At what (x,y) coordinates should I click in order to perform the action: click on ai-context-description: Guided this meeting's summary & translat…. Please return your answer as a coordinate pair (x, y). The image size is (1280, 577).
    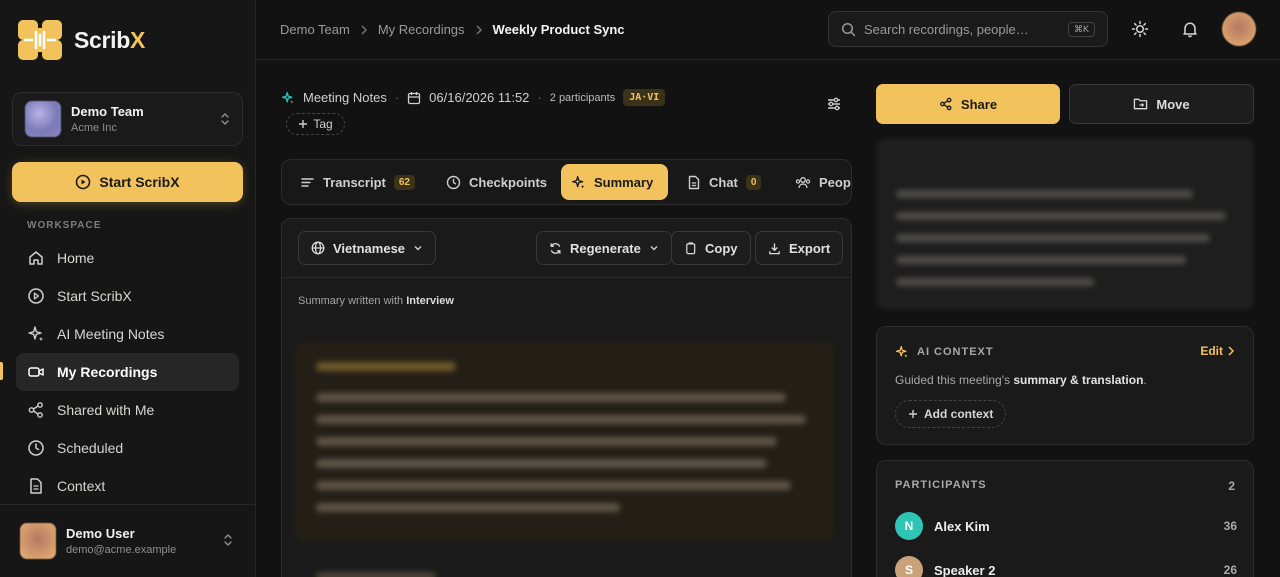
    Looking at the image, I should click on (1021, 380).